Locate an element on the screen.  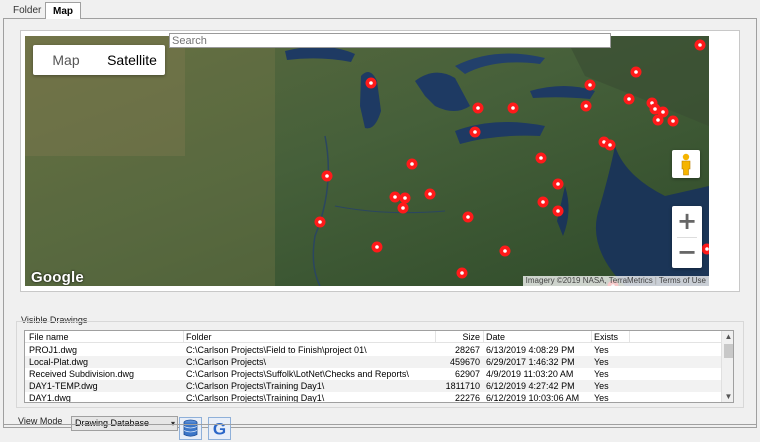
map-type-satellite-button: Satellite is located at coordinates (132, 60).